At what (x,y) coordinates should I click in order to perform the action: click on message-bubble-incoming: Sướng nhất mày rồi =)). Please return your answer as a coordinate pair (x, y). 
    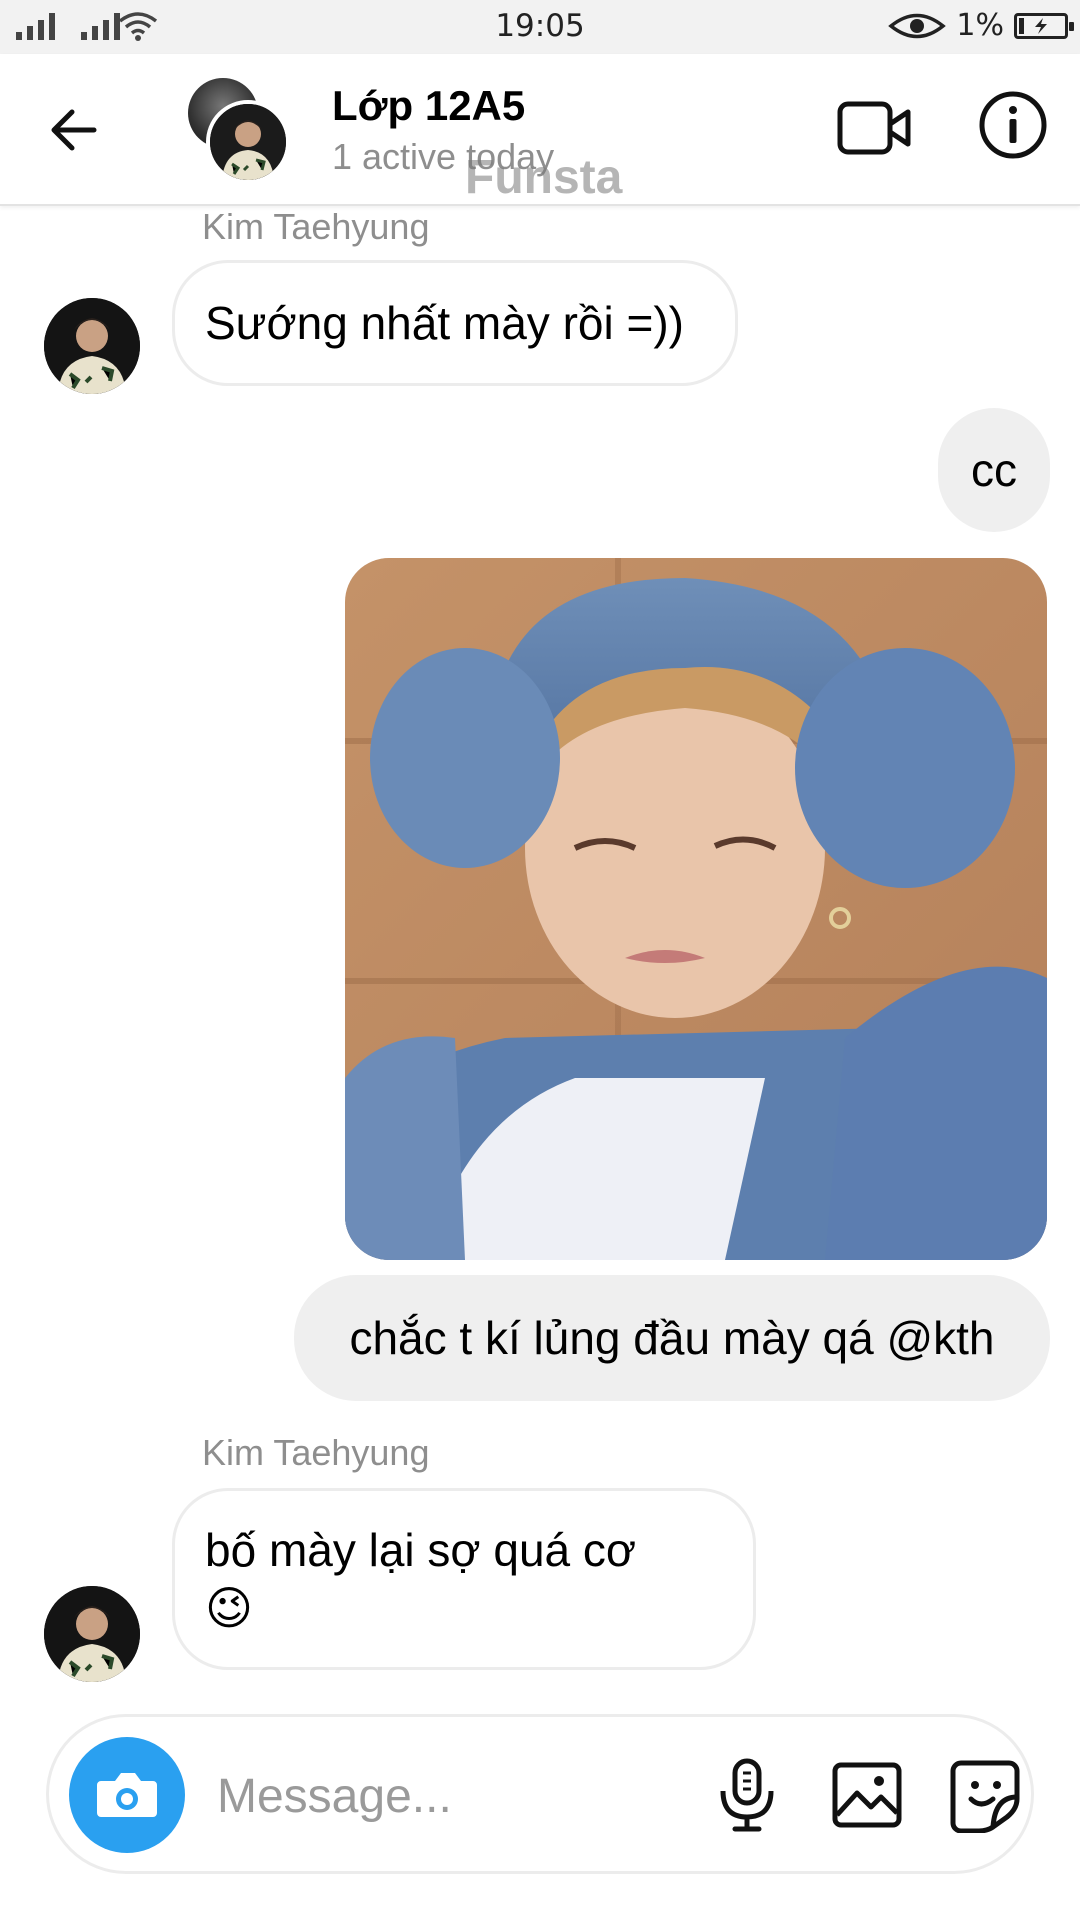
    Looking at the image, I should click on (455, 323).